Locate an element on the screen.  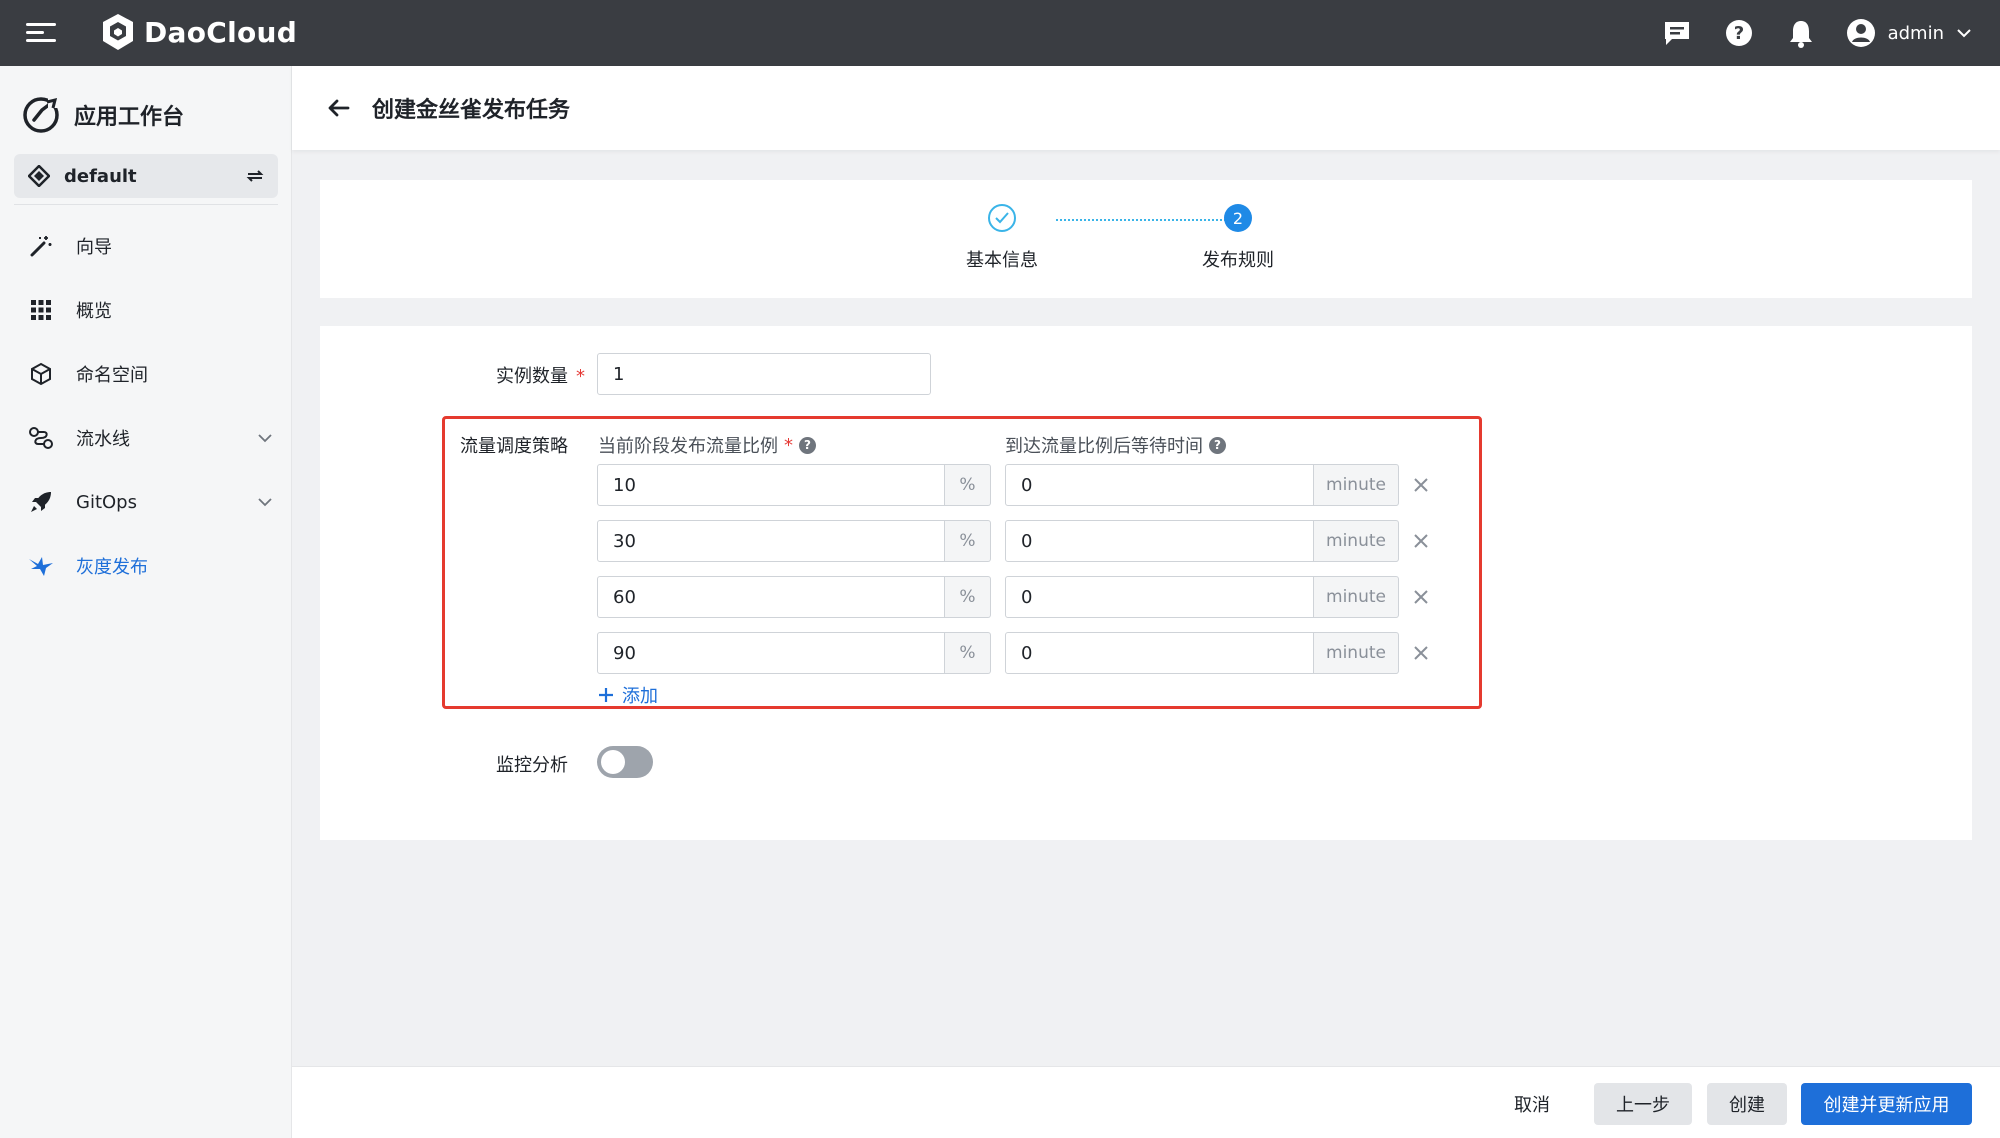
back-arrow-icon is located at coordinates (339, 108).